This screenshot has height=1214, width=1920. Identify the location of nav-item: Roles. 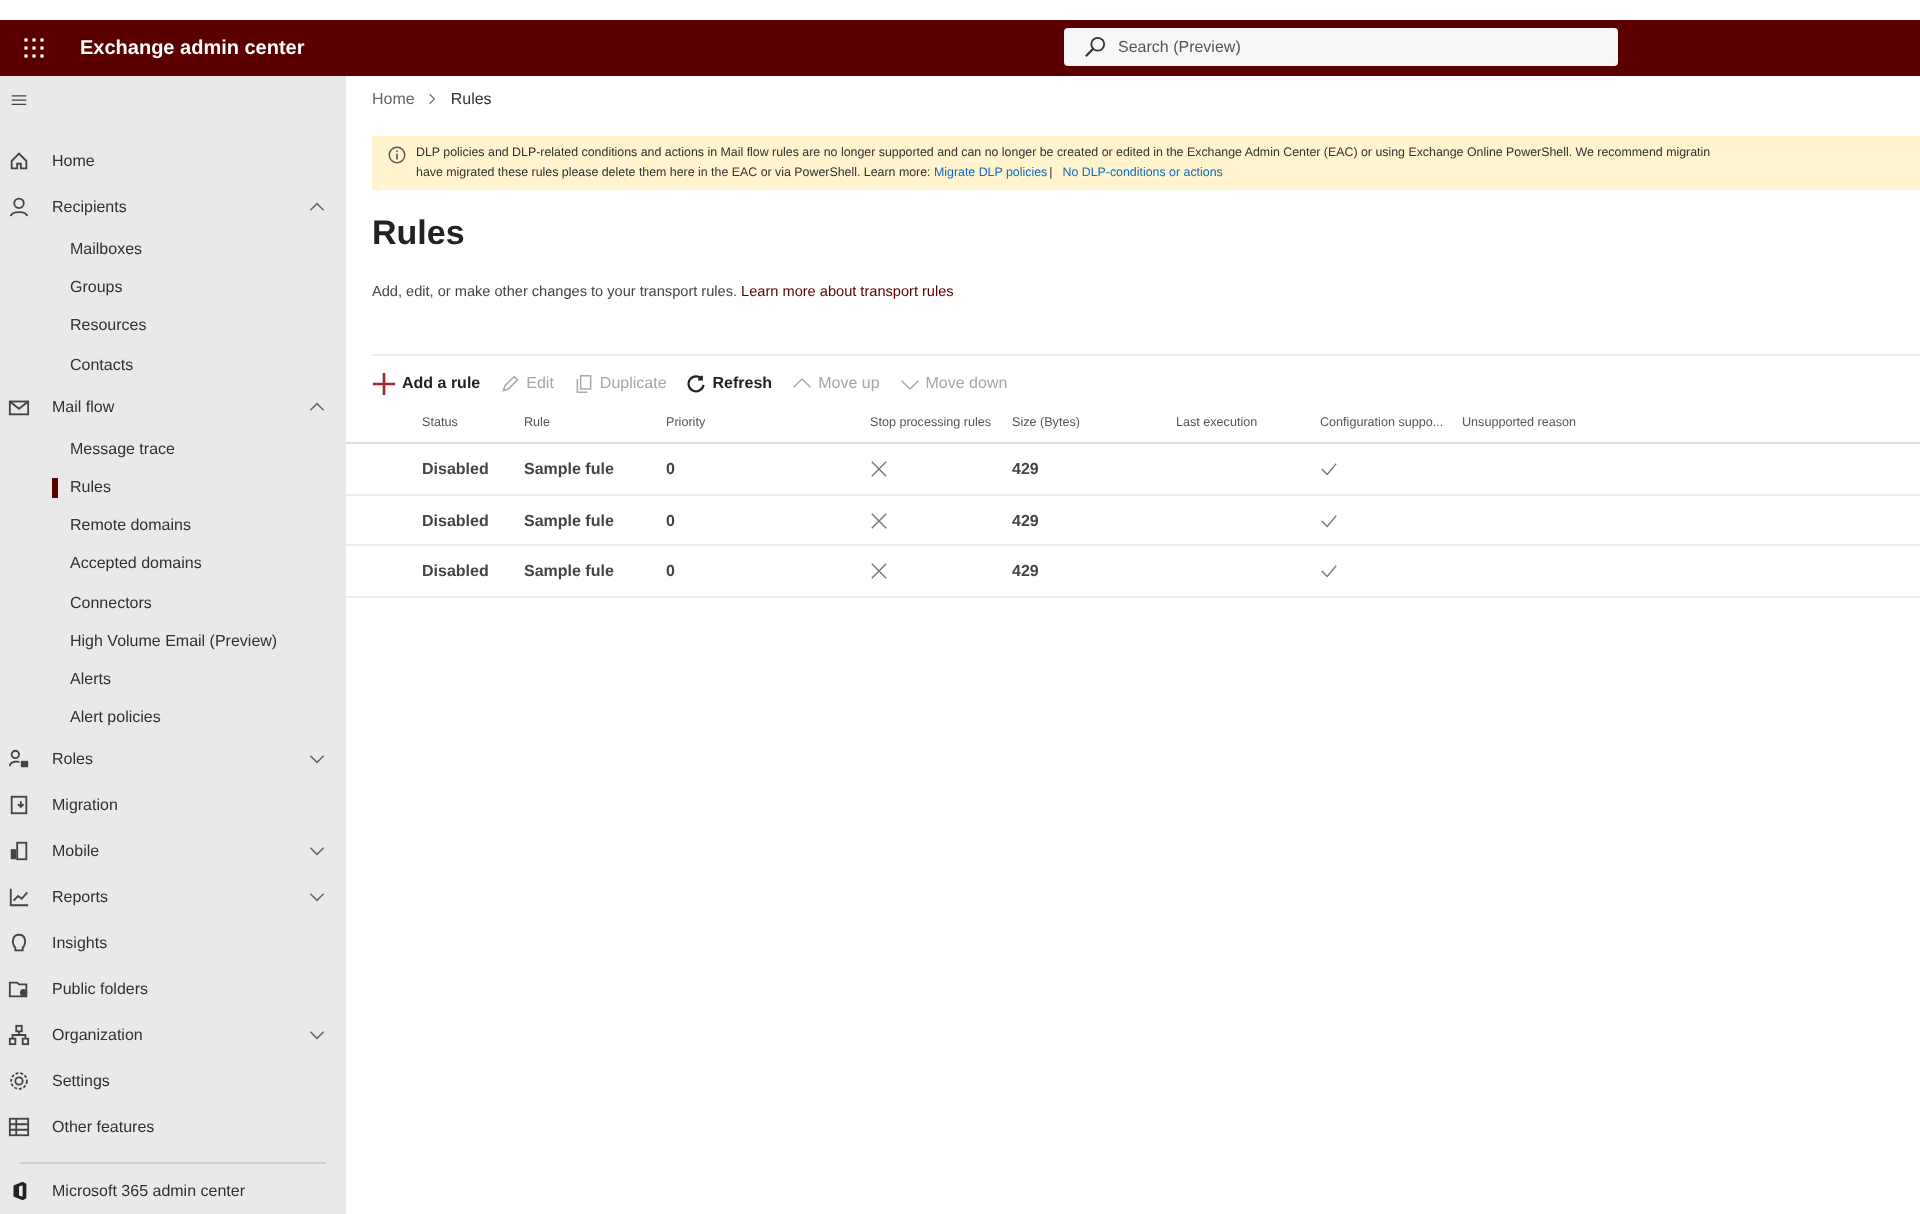
(173, 759).